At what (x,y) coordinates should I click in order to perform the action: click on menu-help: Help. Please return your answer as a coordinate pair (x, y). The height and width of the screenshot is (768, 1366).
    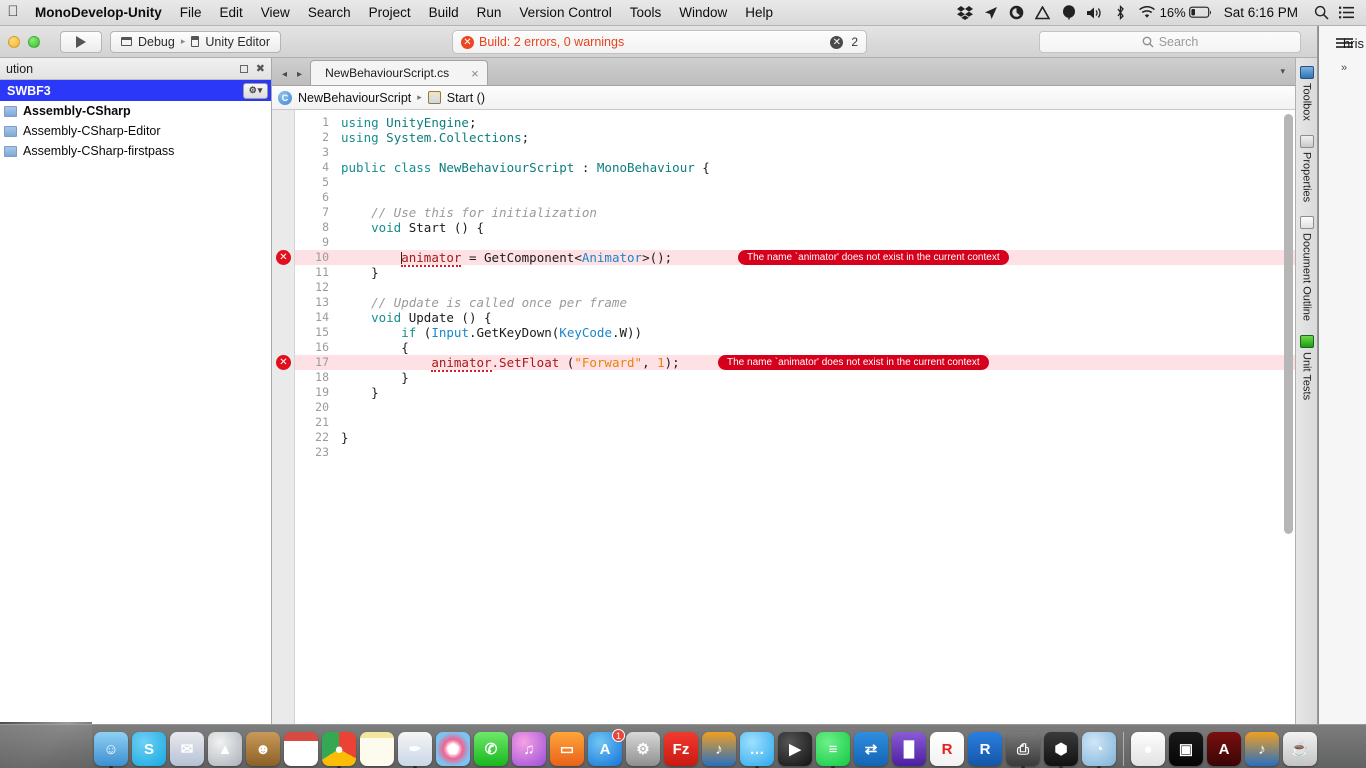
    Looking at the image, I should click on (759, 13).